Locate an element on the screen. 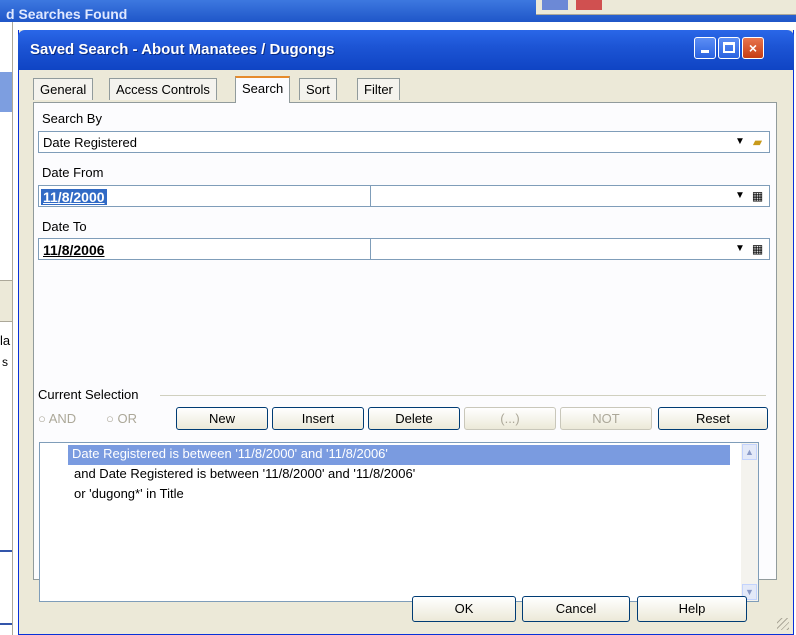 The width and height of the screenshot is (796, 635). minimize-icon is located at coordinates (705, 51).